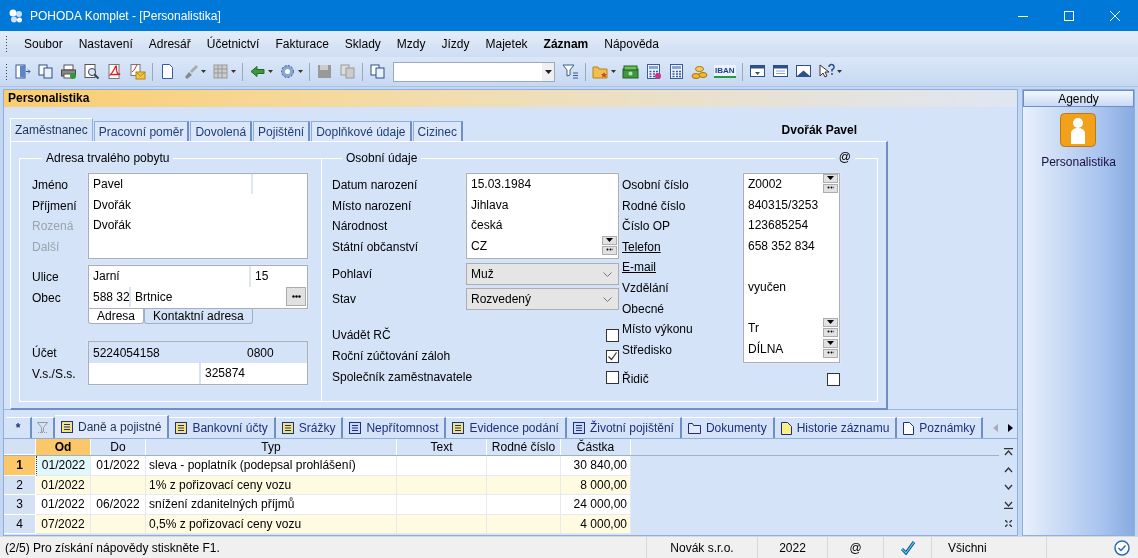 The height and width of the screenshot is (558, 1138). What do you see at coordinates (542, 216) in the screenshot?
I see `personal-fields: 15.03.1984 Jihlava česká CZ` at bounding box center [542, 216].